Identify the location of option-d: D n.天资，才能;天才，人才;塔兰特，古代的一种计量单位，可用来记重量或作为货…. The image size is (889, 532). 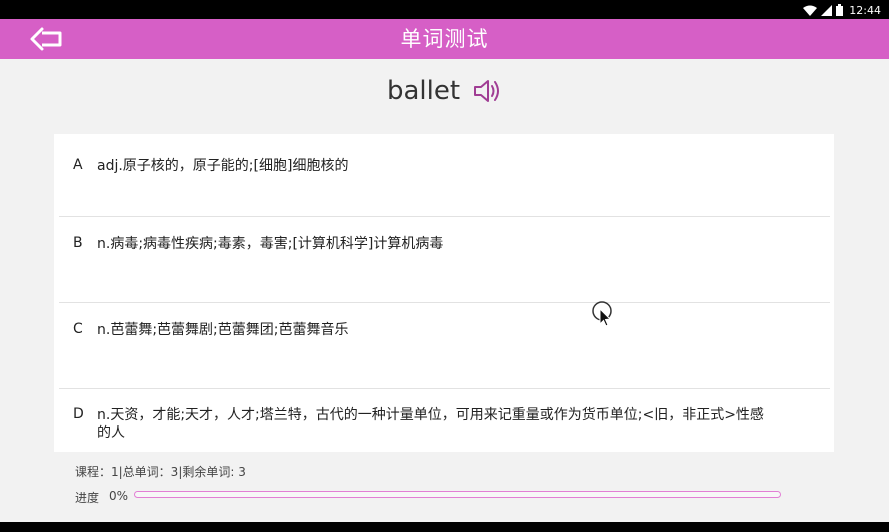
(444, 428).